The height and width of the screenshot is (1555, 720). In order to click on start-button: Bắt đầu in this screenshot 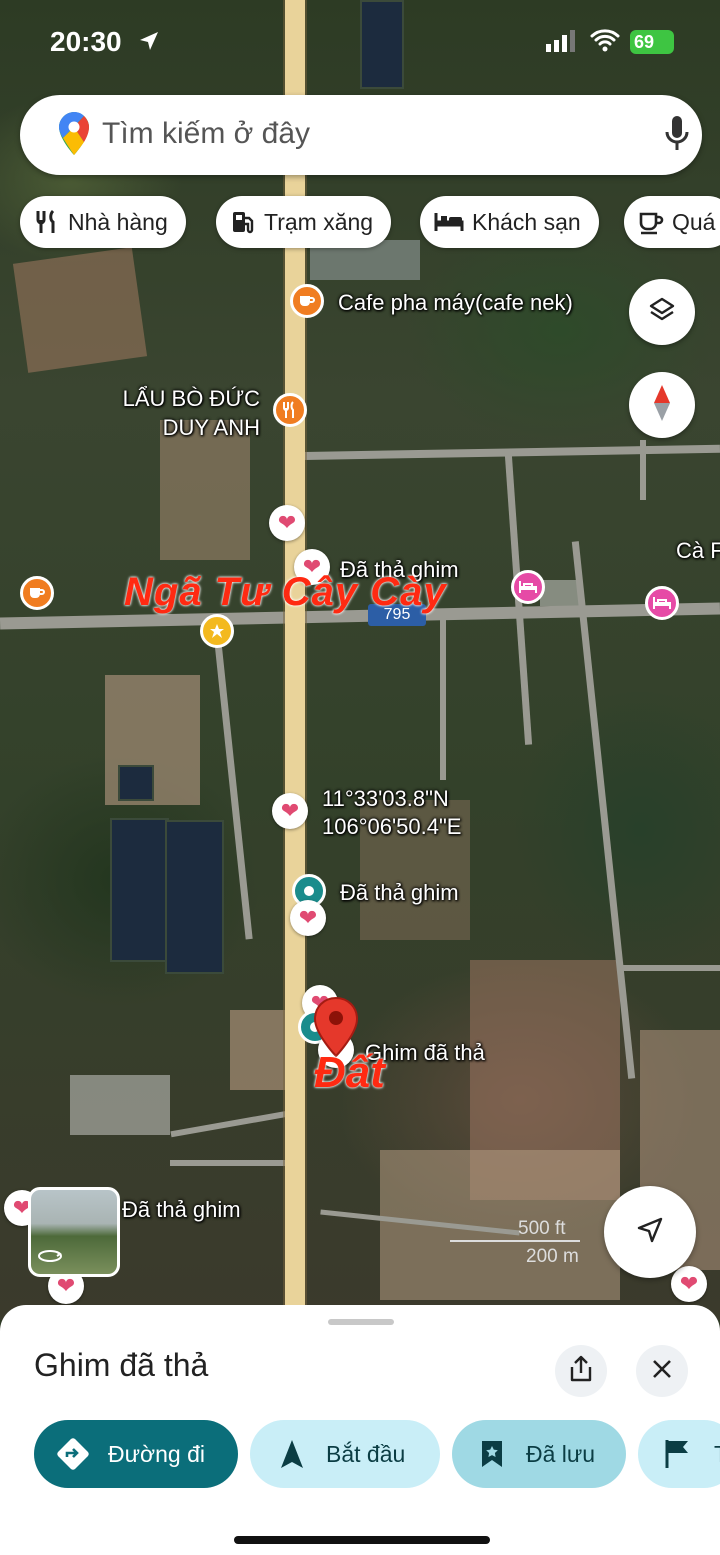, I will do `click(345, 1454)`.